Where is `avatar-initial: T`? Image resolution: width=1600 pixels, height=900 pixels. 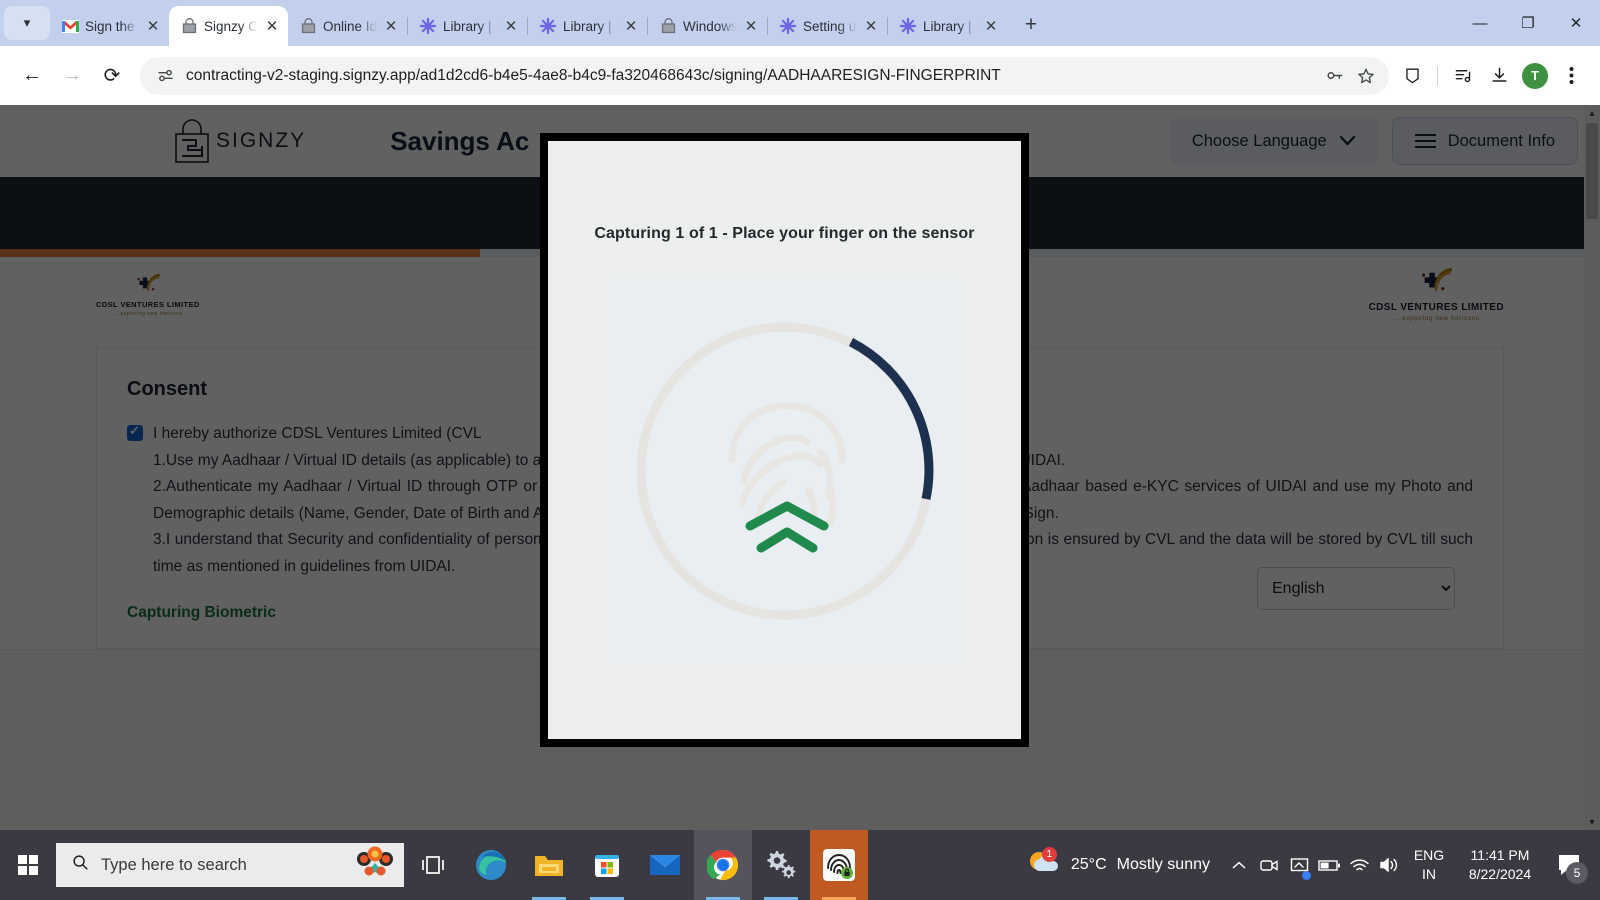 avatar-initial: T is located at coordinates (1535, 75).